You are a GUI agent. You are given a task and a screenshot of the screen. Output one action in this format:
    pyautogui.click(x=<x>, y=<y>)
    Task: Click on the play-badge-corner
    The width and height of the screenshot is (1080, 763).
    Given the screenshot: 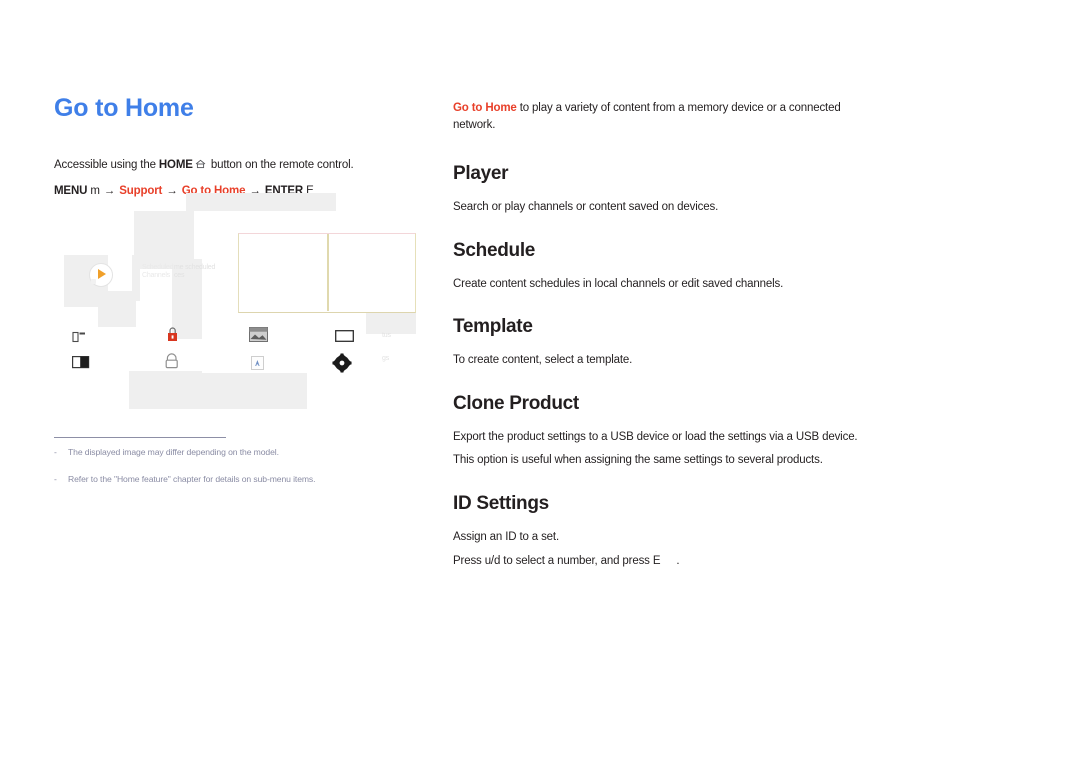 What is the action you would take?
    pyautogui.click(x=93, y=281)
    